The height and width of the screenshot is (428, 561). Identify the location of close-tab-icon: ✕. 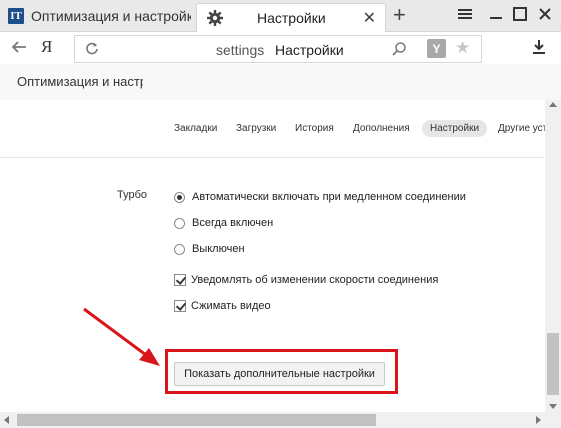
(369, 18).